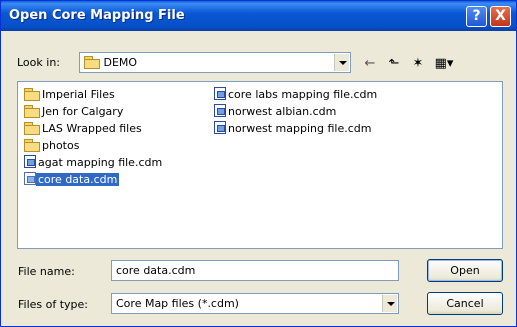 The height and width of the screenshot is (327, 517). Describe the element at coordinates (444, 64) in the screenshot. I see `view-menu-icon: ▦▾` at that location.